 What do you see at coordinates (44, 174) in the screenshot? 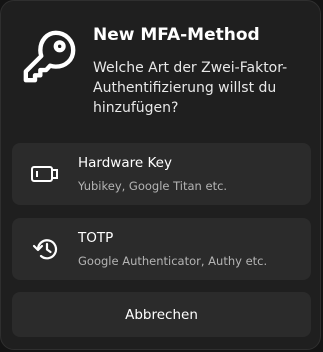
I see `hardware-key-icon` at bounding box center [44, 174].